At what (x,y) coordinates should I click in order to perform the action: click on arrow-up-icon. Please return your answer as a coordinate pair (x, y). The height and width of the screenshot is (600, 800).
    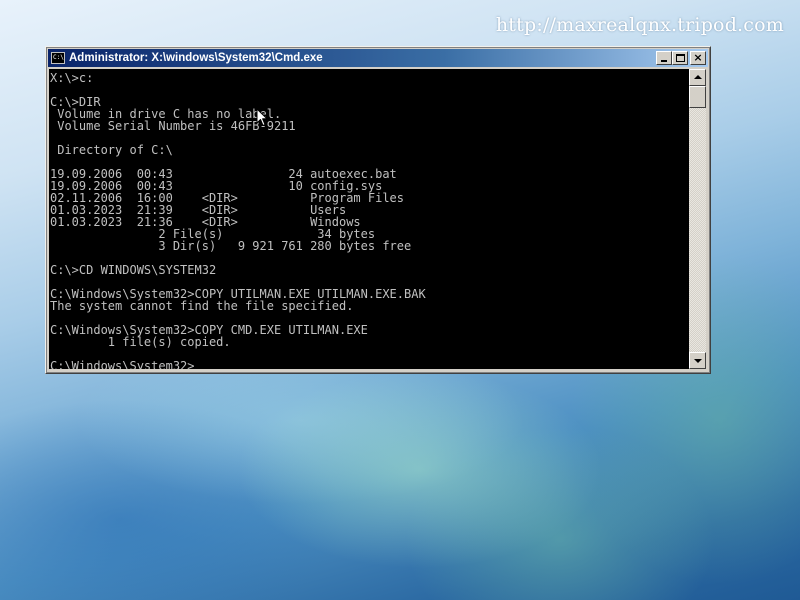
    Looking at the image, I should click on (698, 77).